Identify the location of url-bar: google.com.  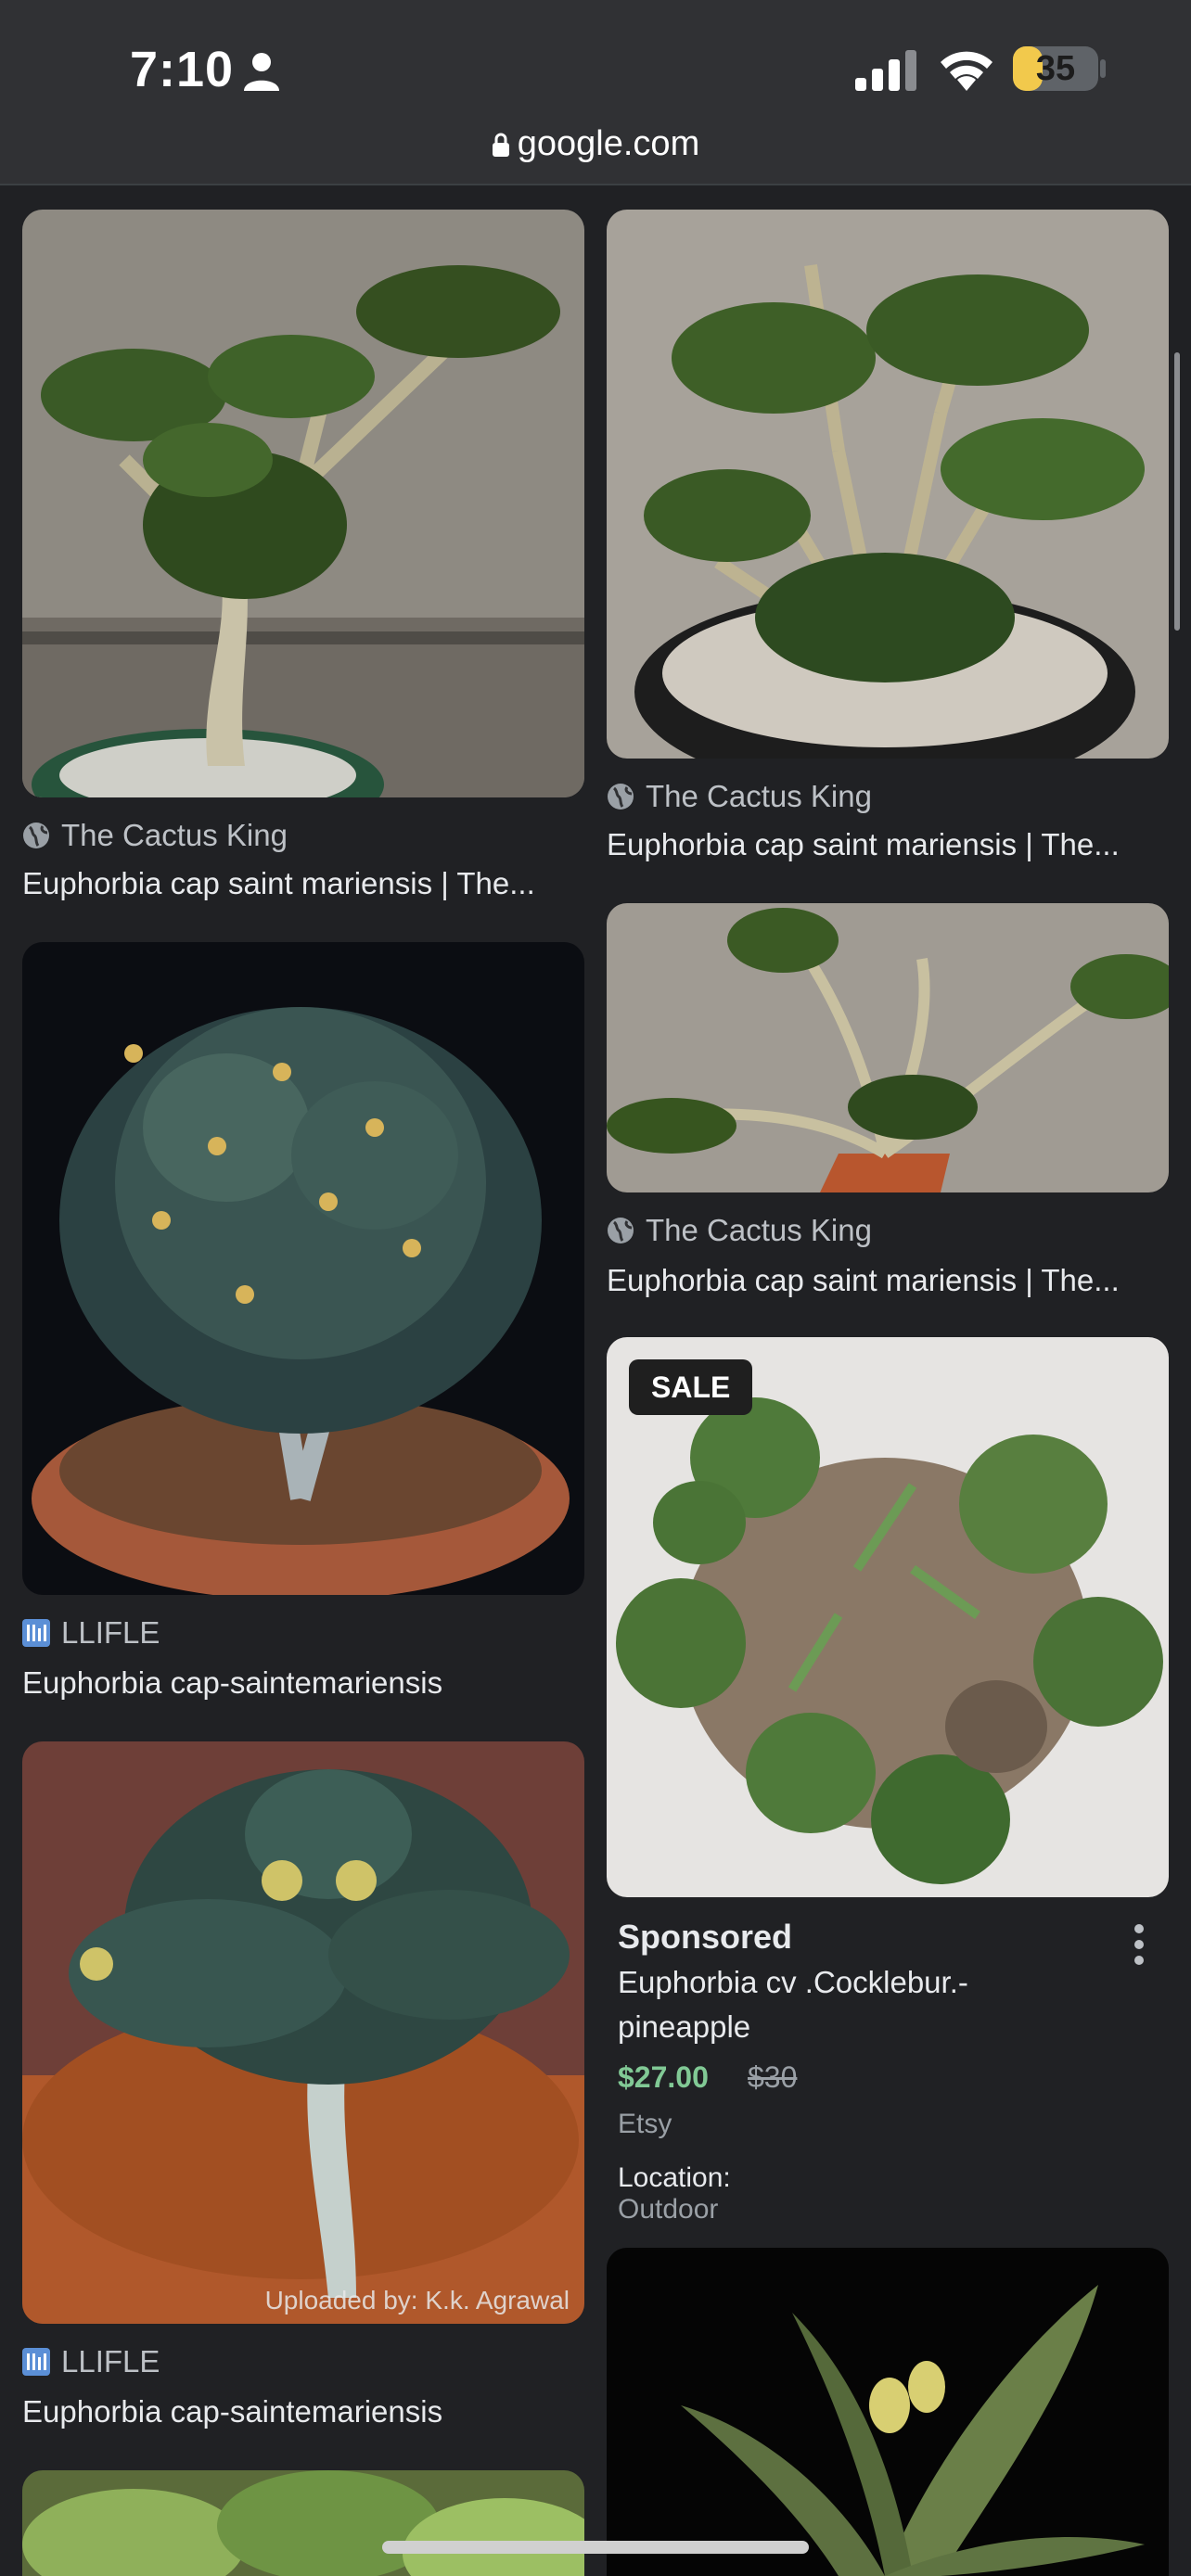
(595, 144).